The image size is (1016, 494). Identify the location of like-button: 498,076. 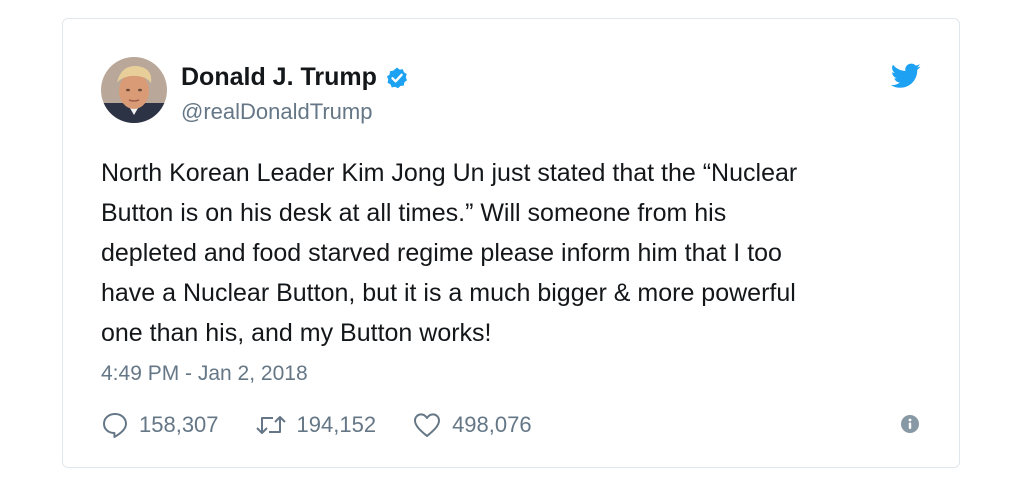
(472, 425).